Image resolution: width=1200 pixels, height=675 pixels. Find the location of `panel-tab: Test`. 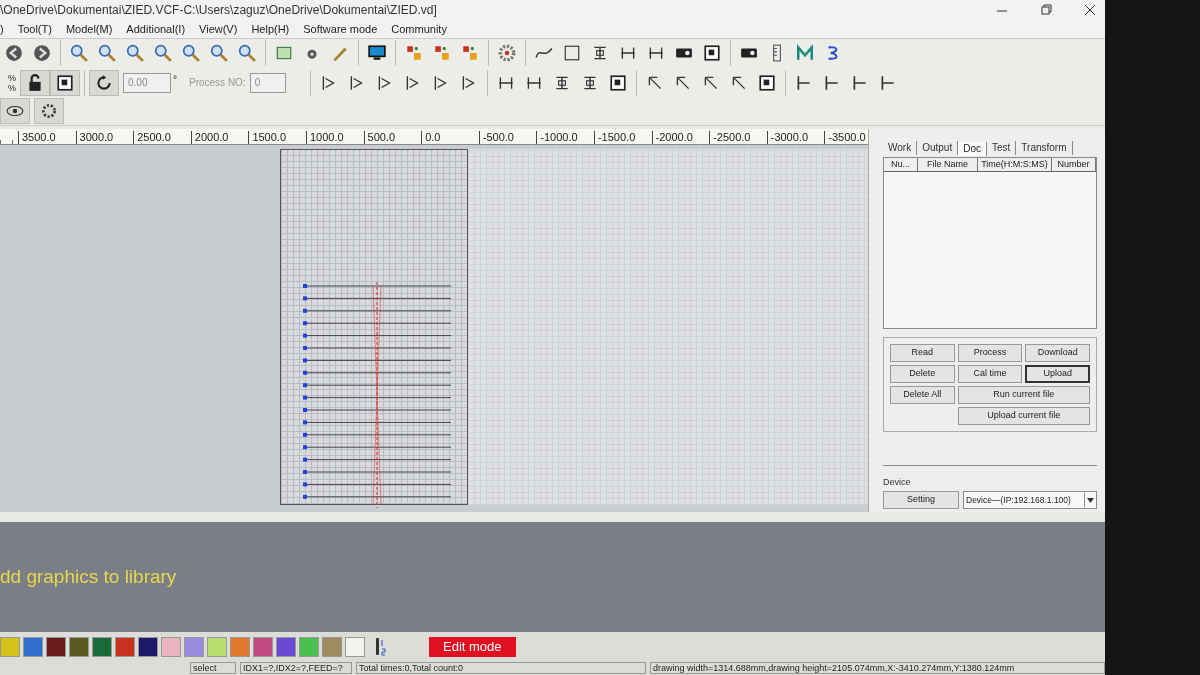

panel-tab: Test is located at coordinates (1002, 147).